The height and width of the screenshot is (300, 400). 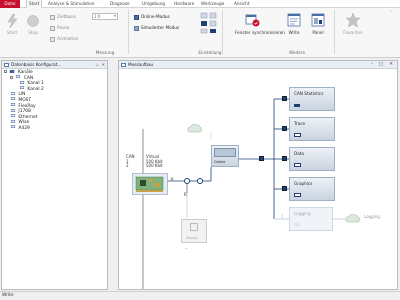 I want to click on trace-icon, so click(x=297, y=135).